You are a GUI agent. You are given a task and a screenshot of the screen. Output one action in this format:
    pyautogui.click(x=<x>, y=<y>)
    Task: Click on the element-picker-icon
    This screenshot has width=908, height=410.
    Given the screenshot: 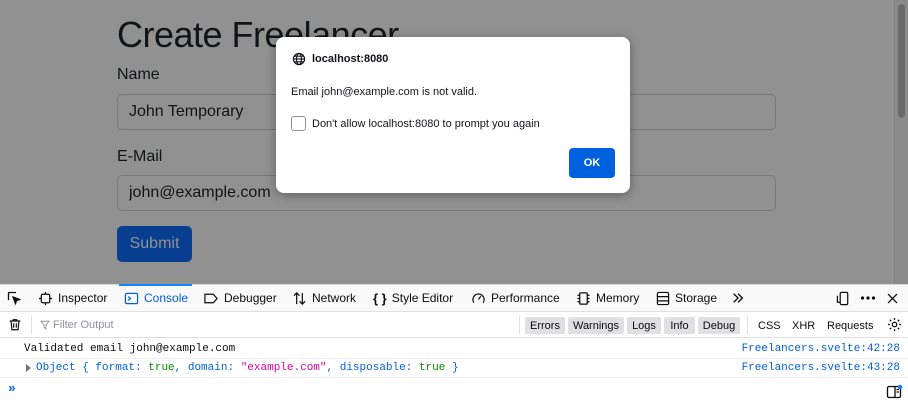 What is the action you would take?
    pyautogui.click(x=14, y=298)
    